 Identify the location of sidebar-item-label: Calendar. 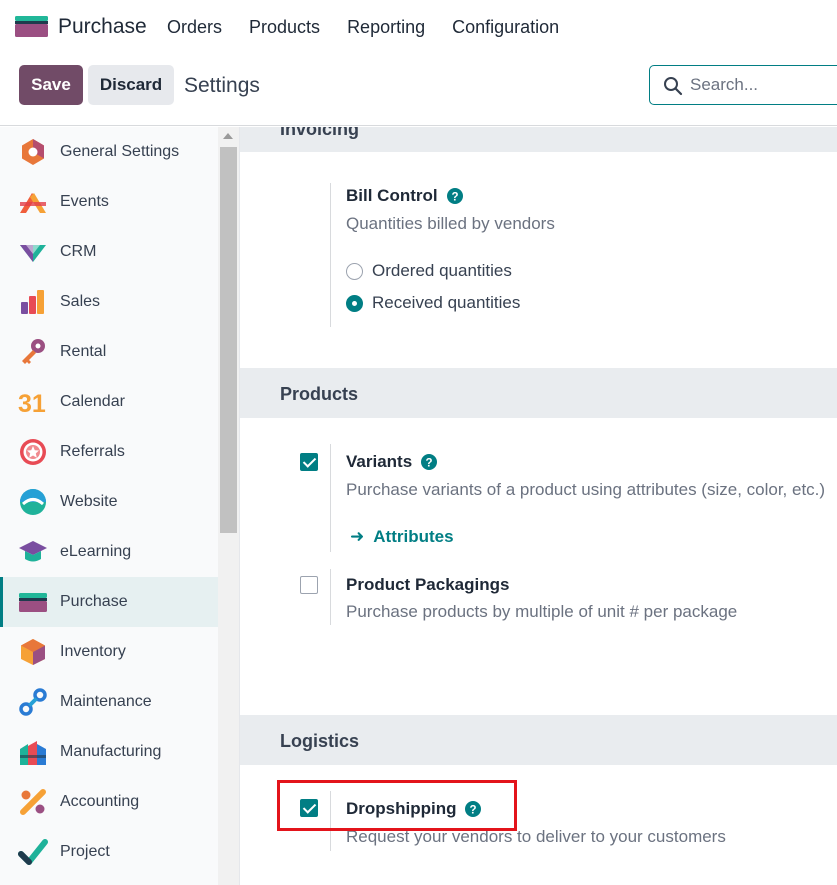
(92, 401).